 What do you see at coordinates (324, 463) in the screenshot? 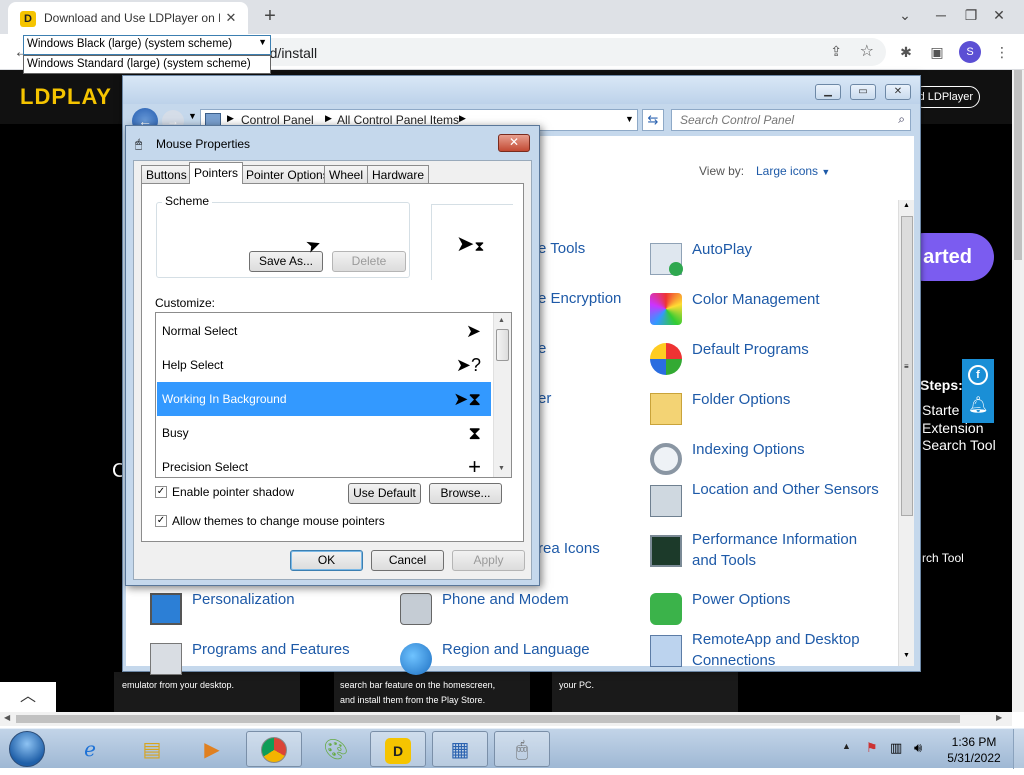
I see `pointer-row-precision-select: Precision Select +` at bounding box center [324, 463].